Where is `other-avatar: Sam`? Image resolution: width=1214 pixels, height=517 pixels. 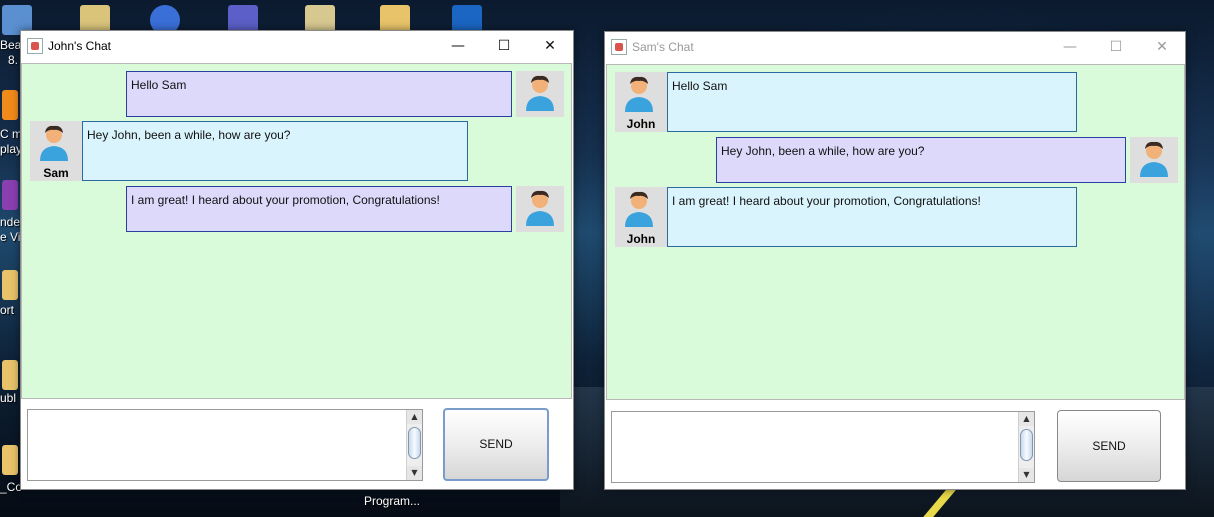
other-avatar: Sam is located at coordinates (56, 151).